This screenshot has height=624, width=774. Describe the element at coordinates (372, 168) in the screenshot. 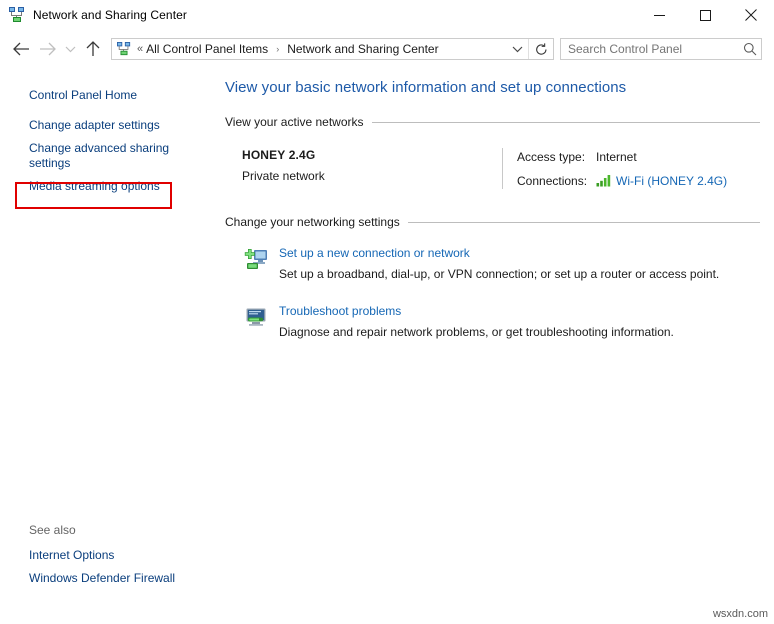

I see `active-network-identity: HONEY 2.4G Private network` at that location.